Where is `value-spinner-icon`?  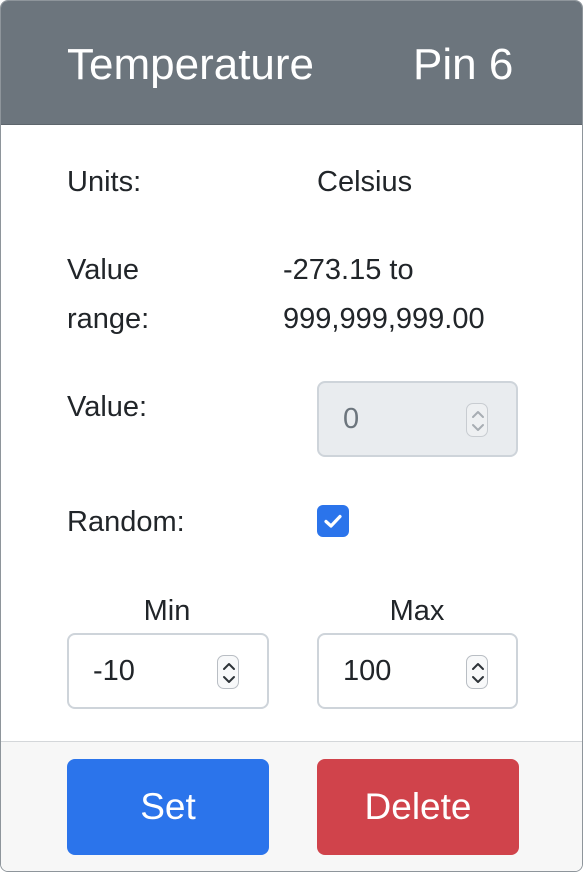 value-spinner-icon is located at coordinates (477, 420).